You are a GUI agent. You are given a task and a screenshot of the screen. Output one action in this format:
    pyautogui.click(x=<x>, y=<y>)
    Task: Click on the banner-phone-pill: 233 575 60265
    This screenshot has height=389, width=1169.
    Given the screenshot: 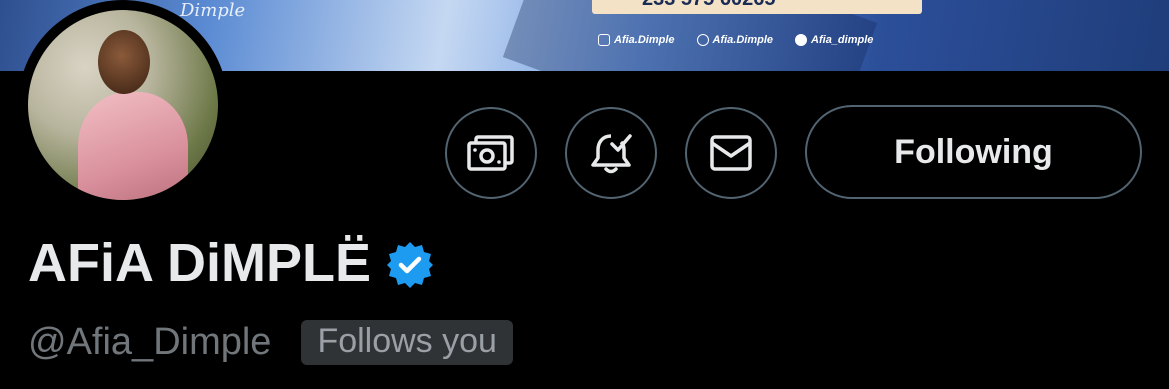 What is the action you would take?
    pyautogui.click(x=757, y=7)
    